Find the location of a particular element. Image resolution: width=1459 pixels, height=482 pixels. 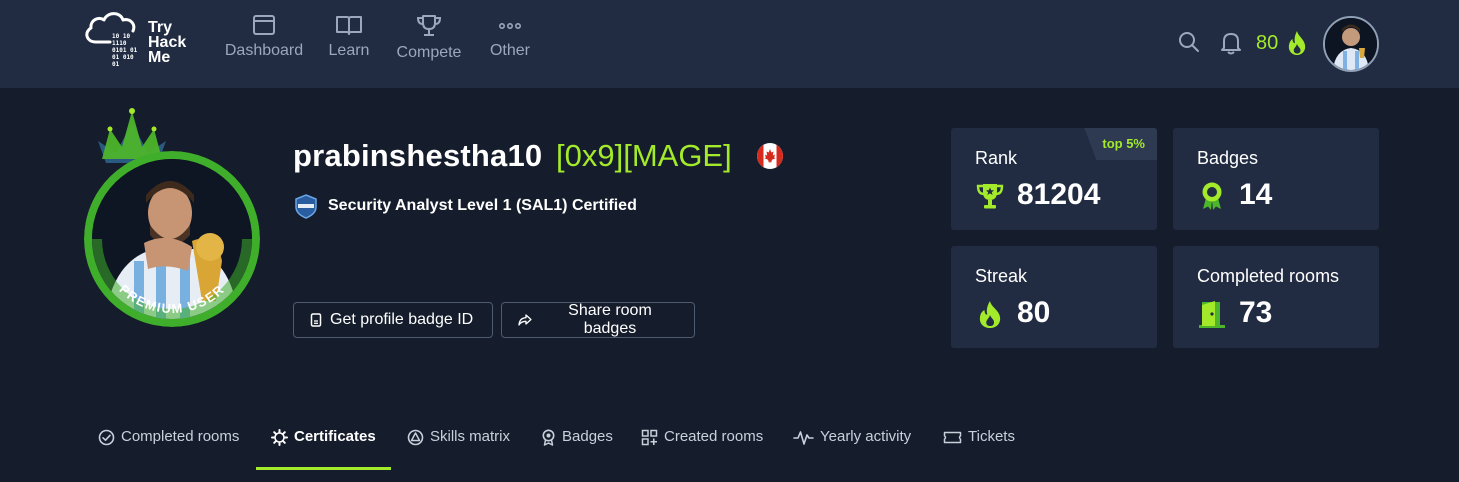

profile-photo: PREMIUM USER is located at coordinates (172, 239).